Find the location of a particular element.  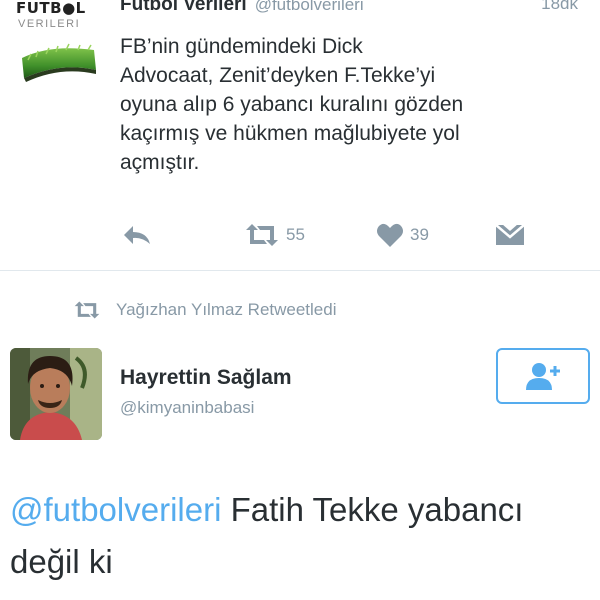

follow-button is located at coordinates (543, 376).